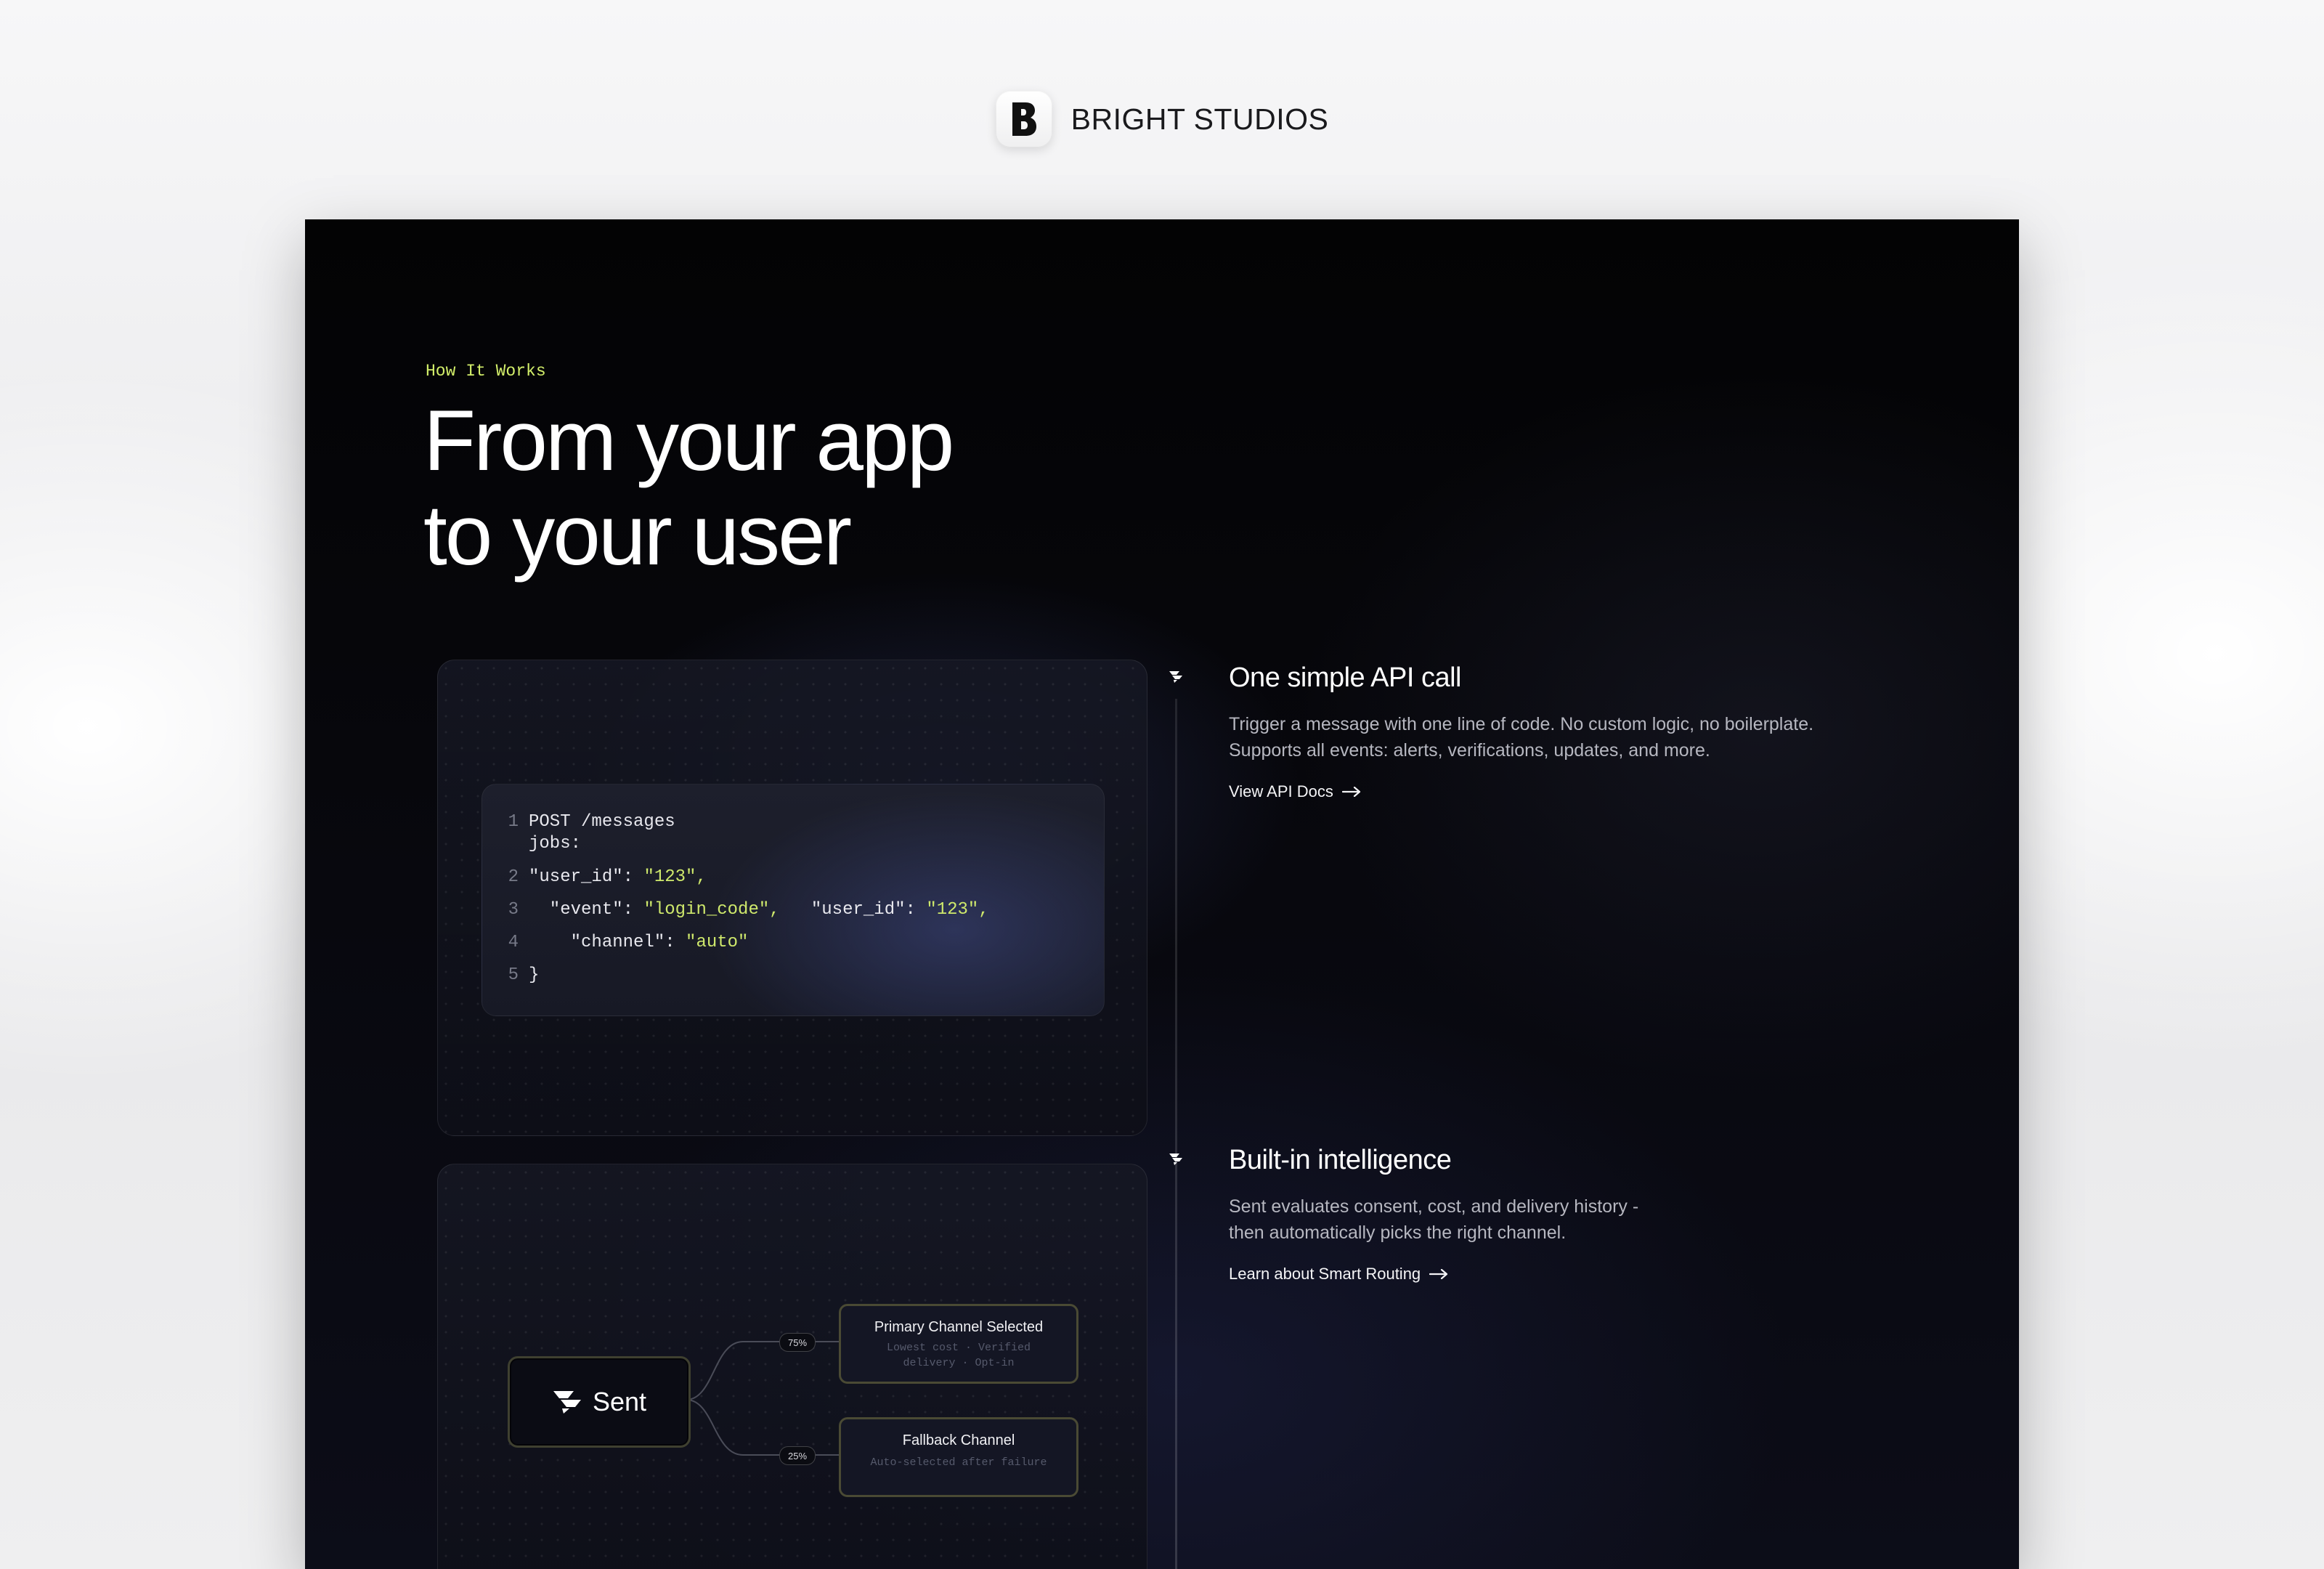 Image resolution: width=2324 pixels, height=1569 pixels. I want to click on sent-node-label: Sent, so click(619, 1401).